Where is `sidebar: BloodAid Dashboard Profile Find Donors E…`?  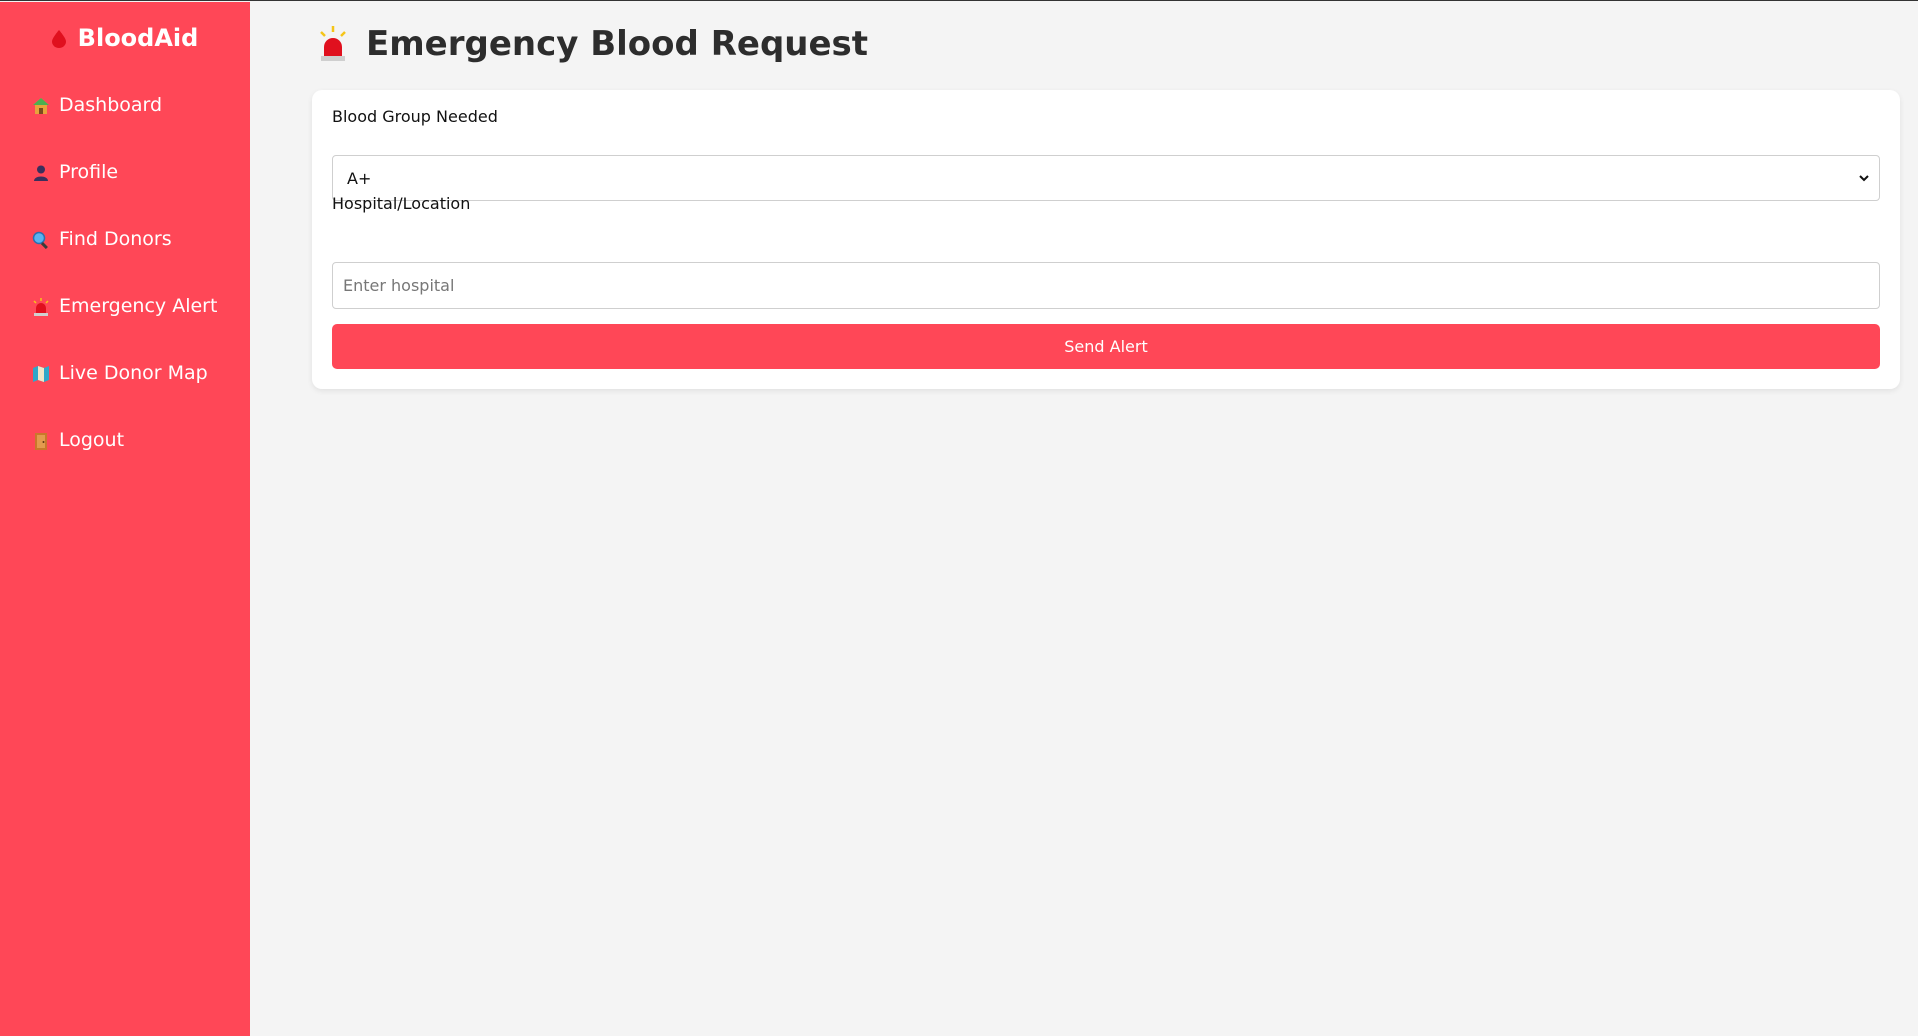 sidebar: BloodAid Dashboard Profile Find Donors E… is located at coordinates (125, 519).